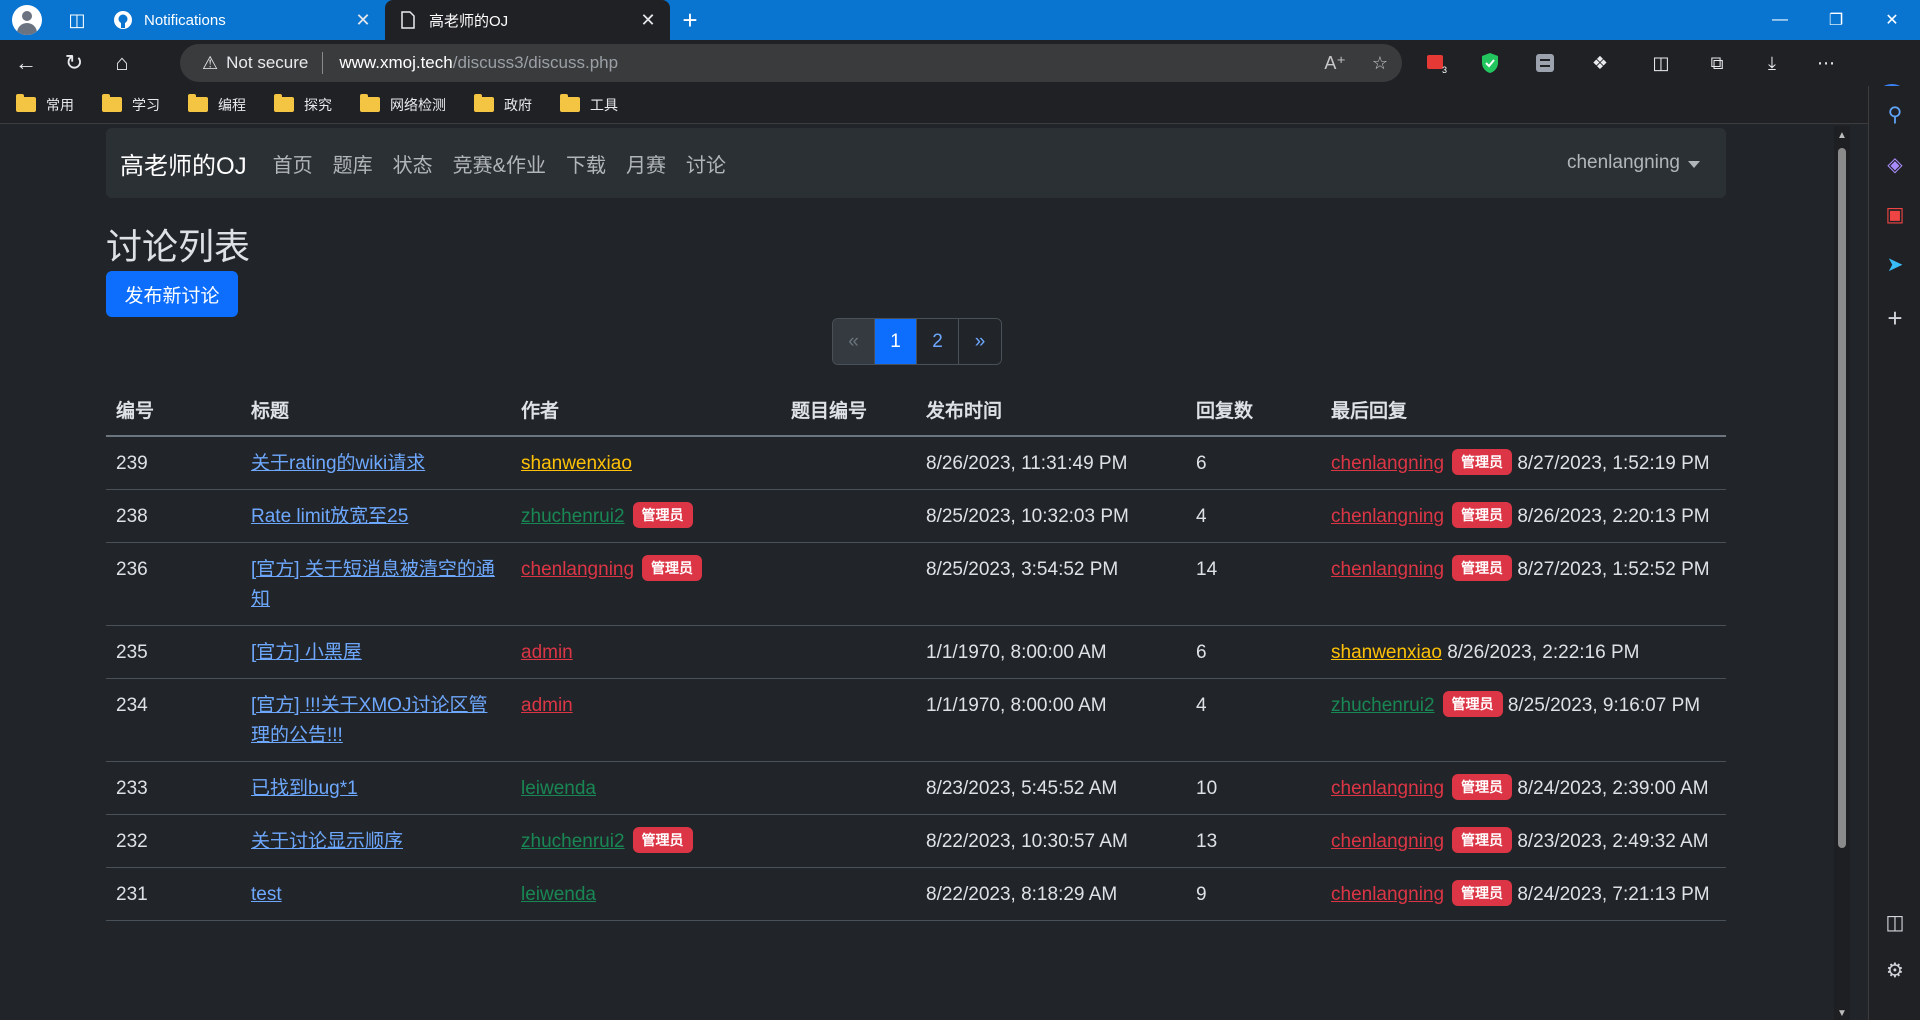 The height and width of the screenshot is (1020, 1920). I want to click on nav-status: 状态, so click(413, 163).